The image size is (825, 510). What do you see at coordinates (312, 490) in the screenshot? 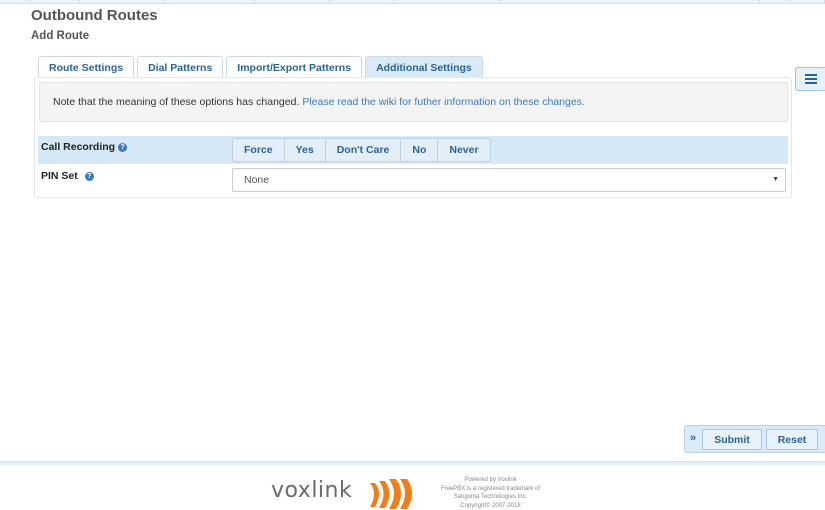
I see `voxlink-logo-text: voxlink` at bounding box center [312, 490].